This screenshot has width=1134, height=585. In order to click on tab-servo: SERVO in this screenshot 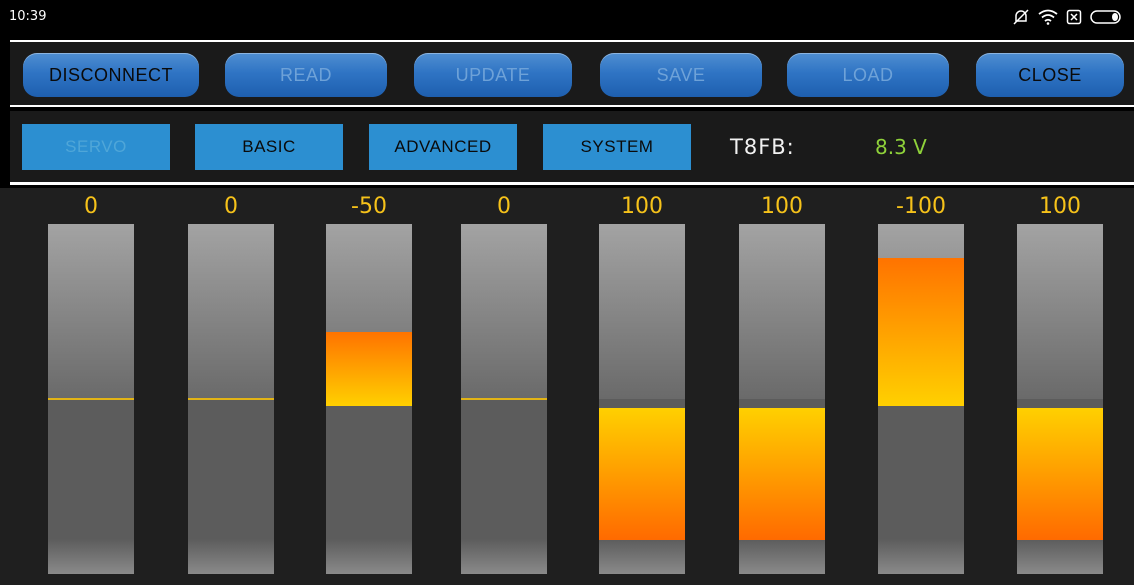, I will do `click(96, 147)`.